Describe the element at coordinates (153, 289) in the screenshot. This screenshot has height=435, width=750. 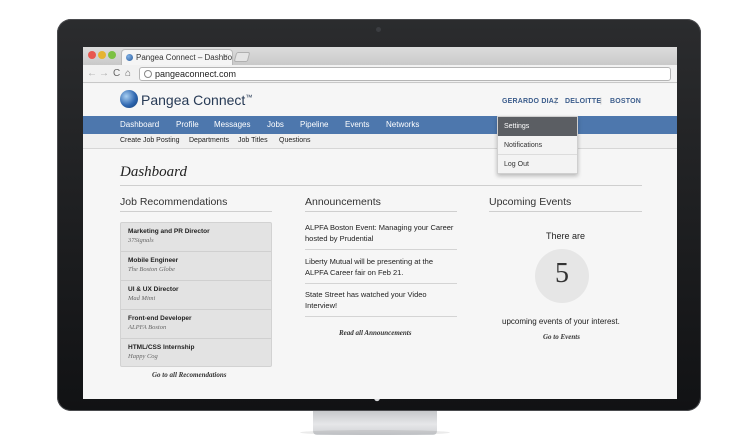
I see `job-title: UI & UX Director` at that location.